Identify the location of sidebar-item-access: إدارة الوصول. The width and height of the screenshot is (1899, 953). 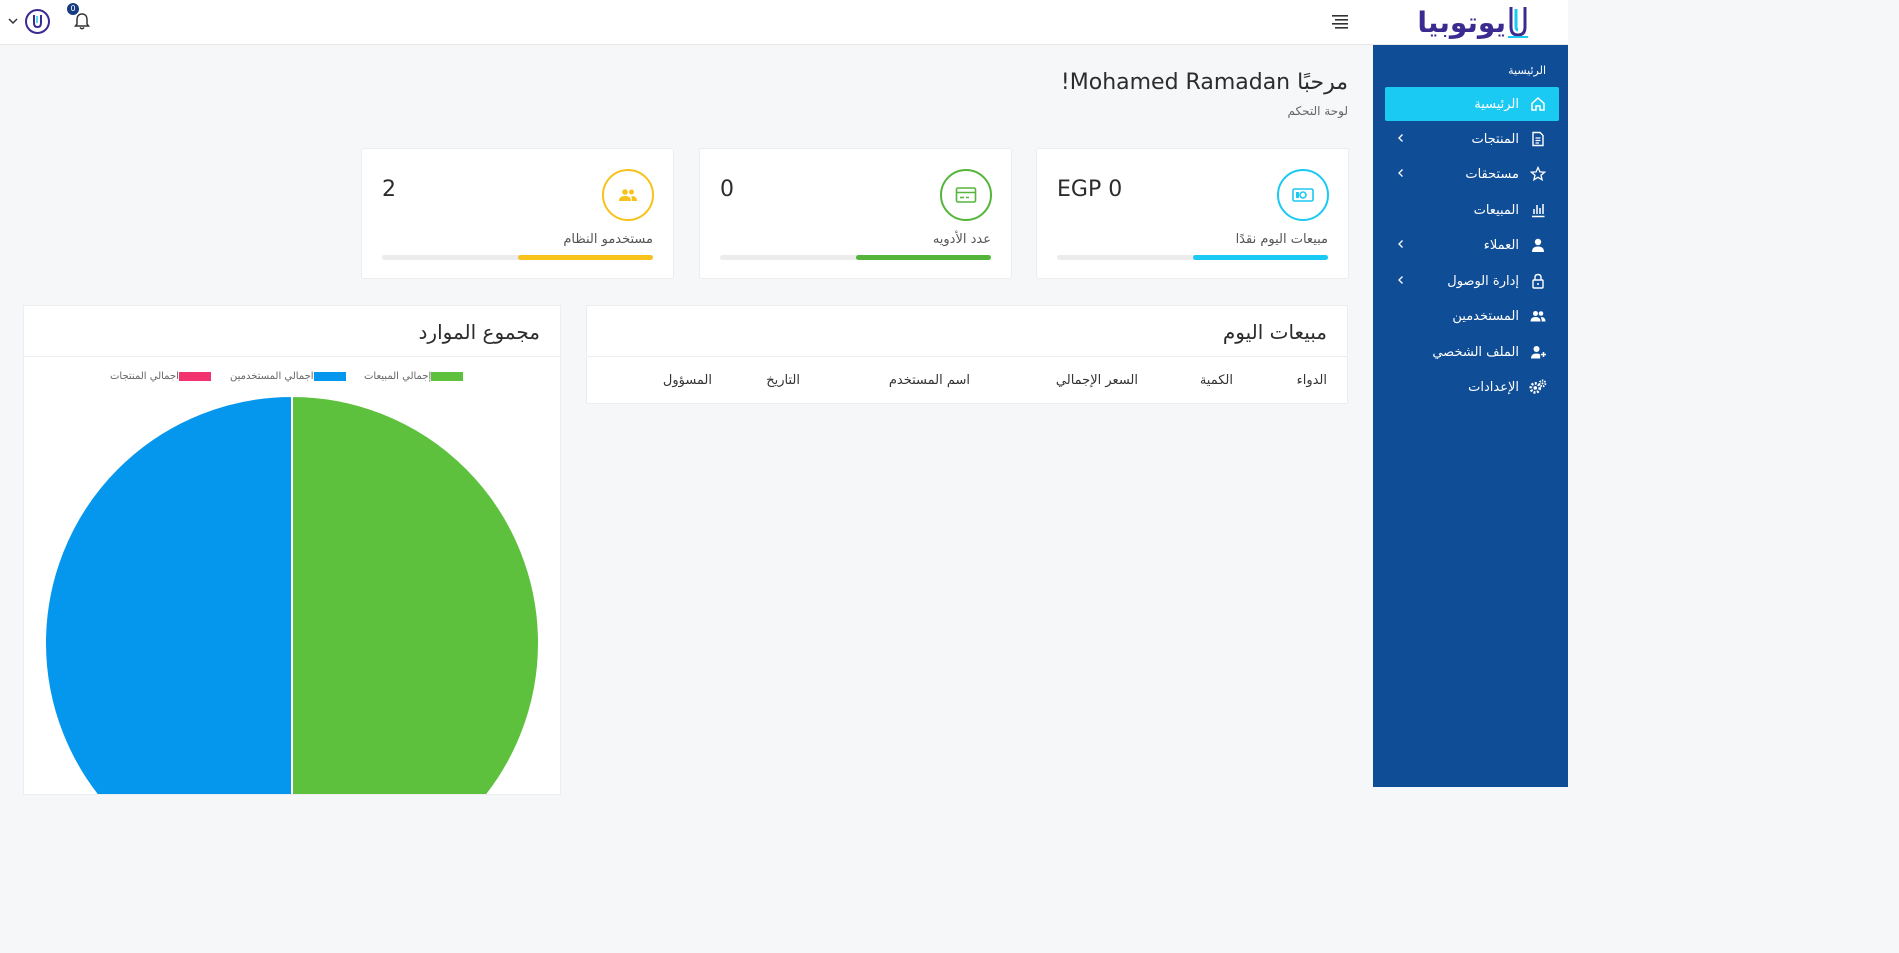
(1472, 281).